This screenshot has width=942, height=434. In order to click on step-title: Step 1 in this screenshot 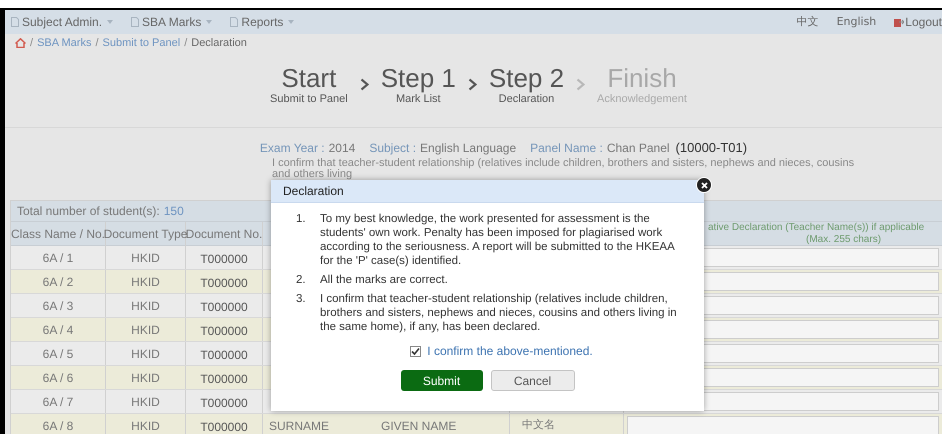, I will do `click(418, 78)`.